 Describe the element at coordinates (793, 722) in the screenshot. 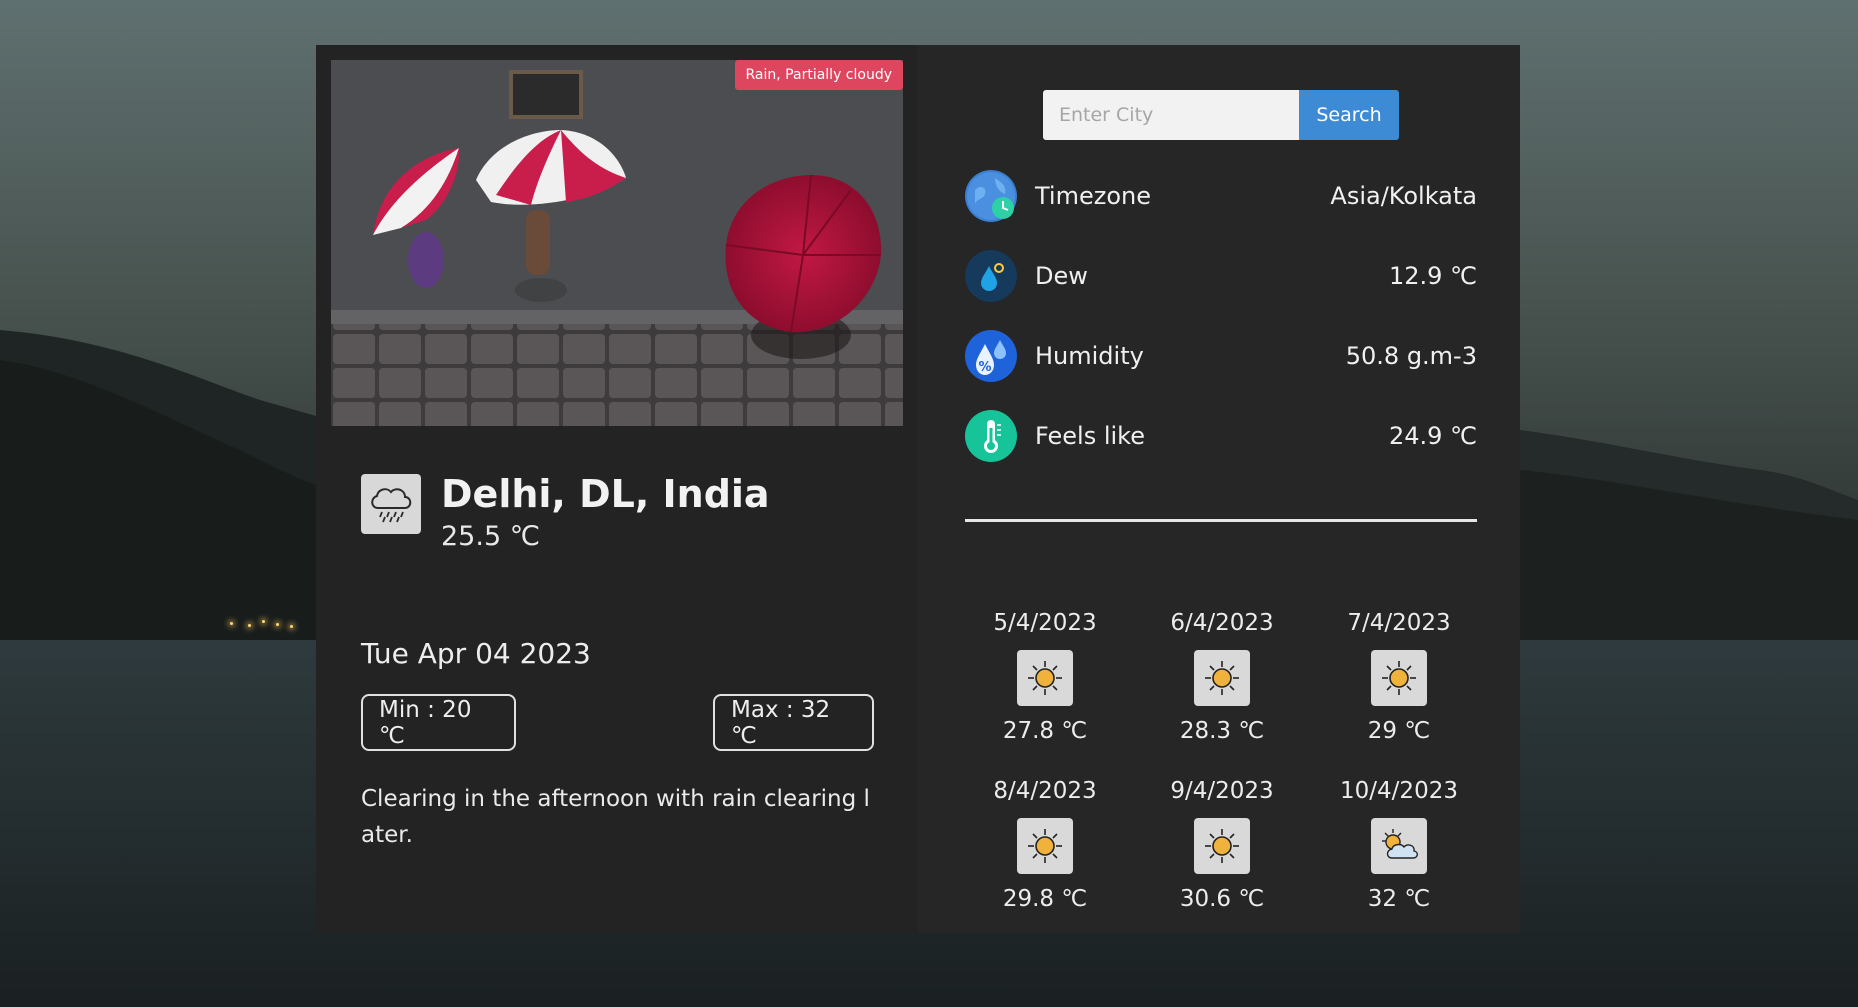

I see `max-temperature-box: Max : 32 ℃` at that location.